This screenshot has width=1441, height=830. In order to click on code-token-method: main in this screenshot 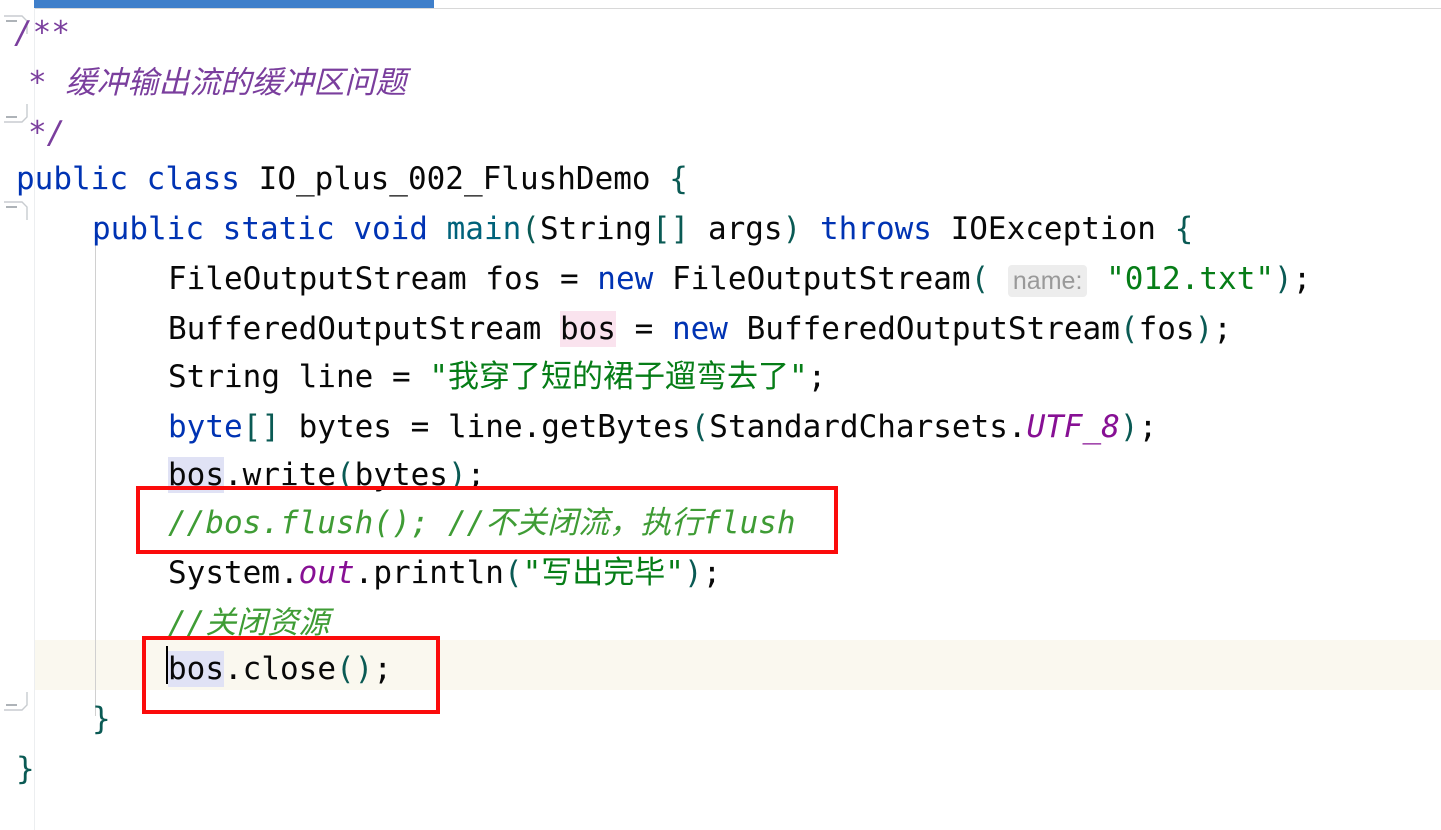, I will do `click(484, 229)`.